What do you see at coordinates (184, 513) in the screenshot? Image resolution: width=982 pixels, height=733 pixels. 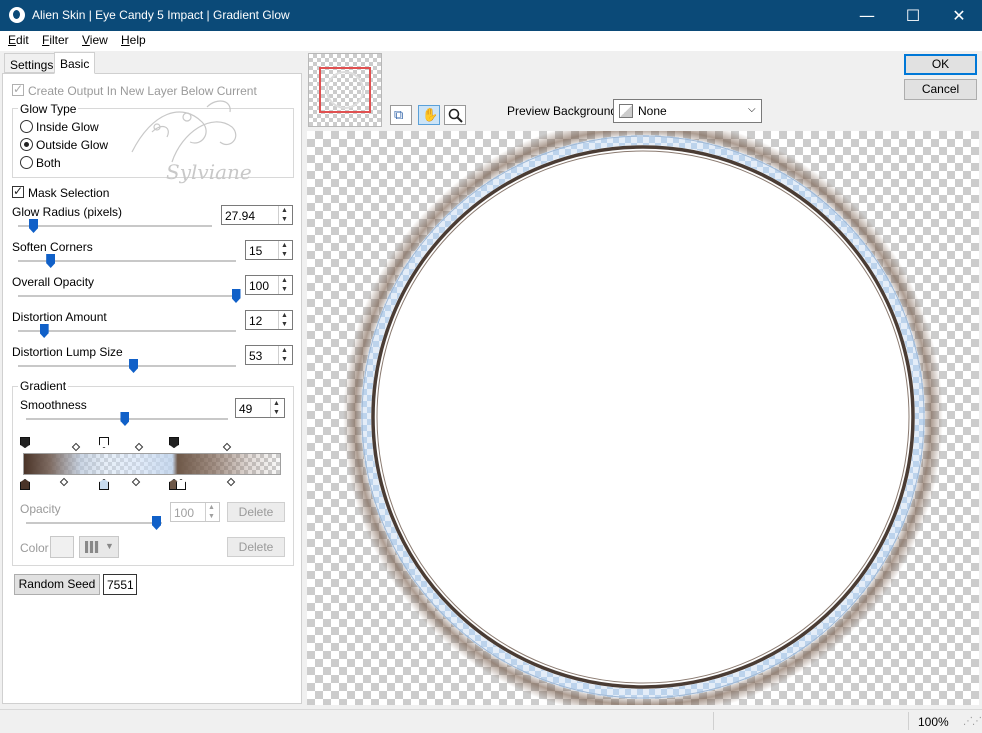 I see `gradient-opacity-value: 100` at bounding box center [184, 513].